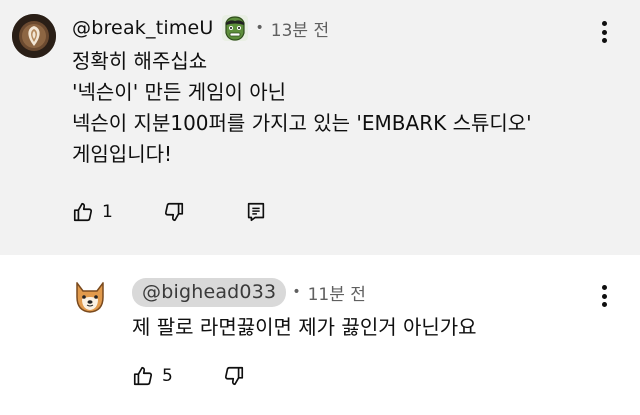  I want to click on comment-header: @break_timeU • 13분 전, so click(200, 28).